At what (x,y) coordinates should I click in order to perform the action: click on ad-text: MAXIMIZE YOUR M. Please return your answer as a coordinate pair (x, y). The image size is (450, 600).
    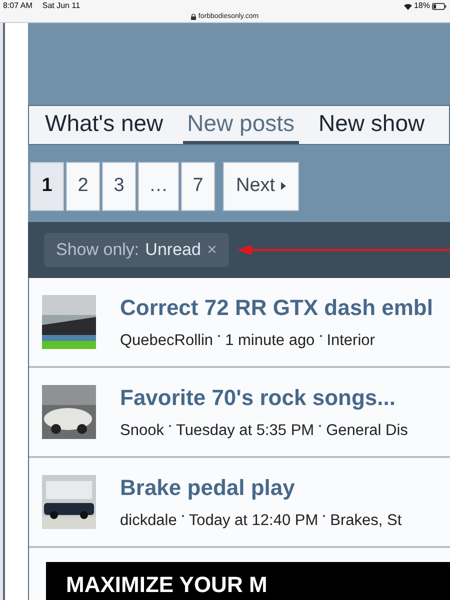
    Looking at the image, I should click on (167, 584).